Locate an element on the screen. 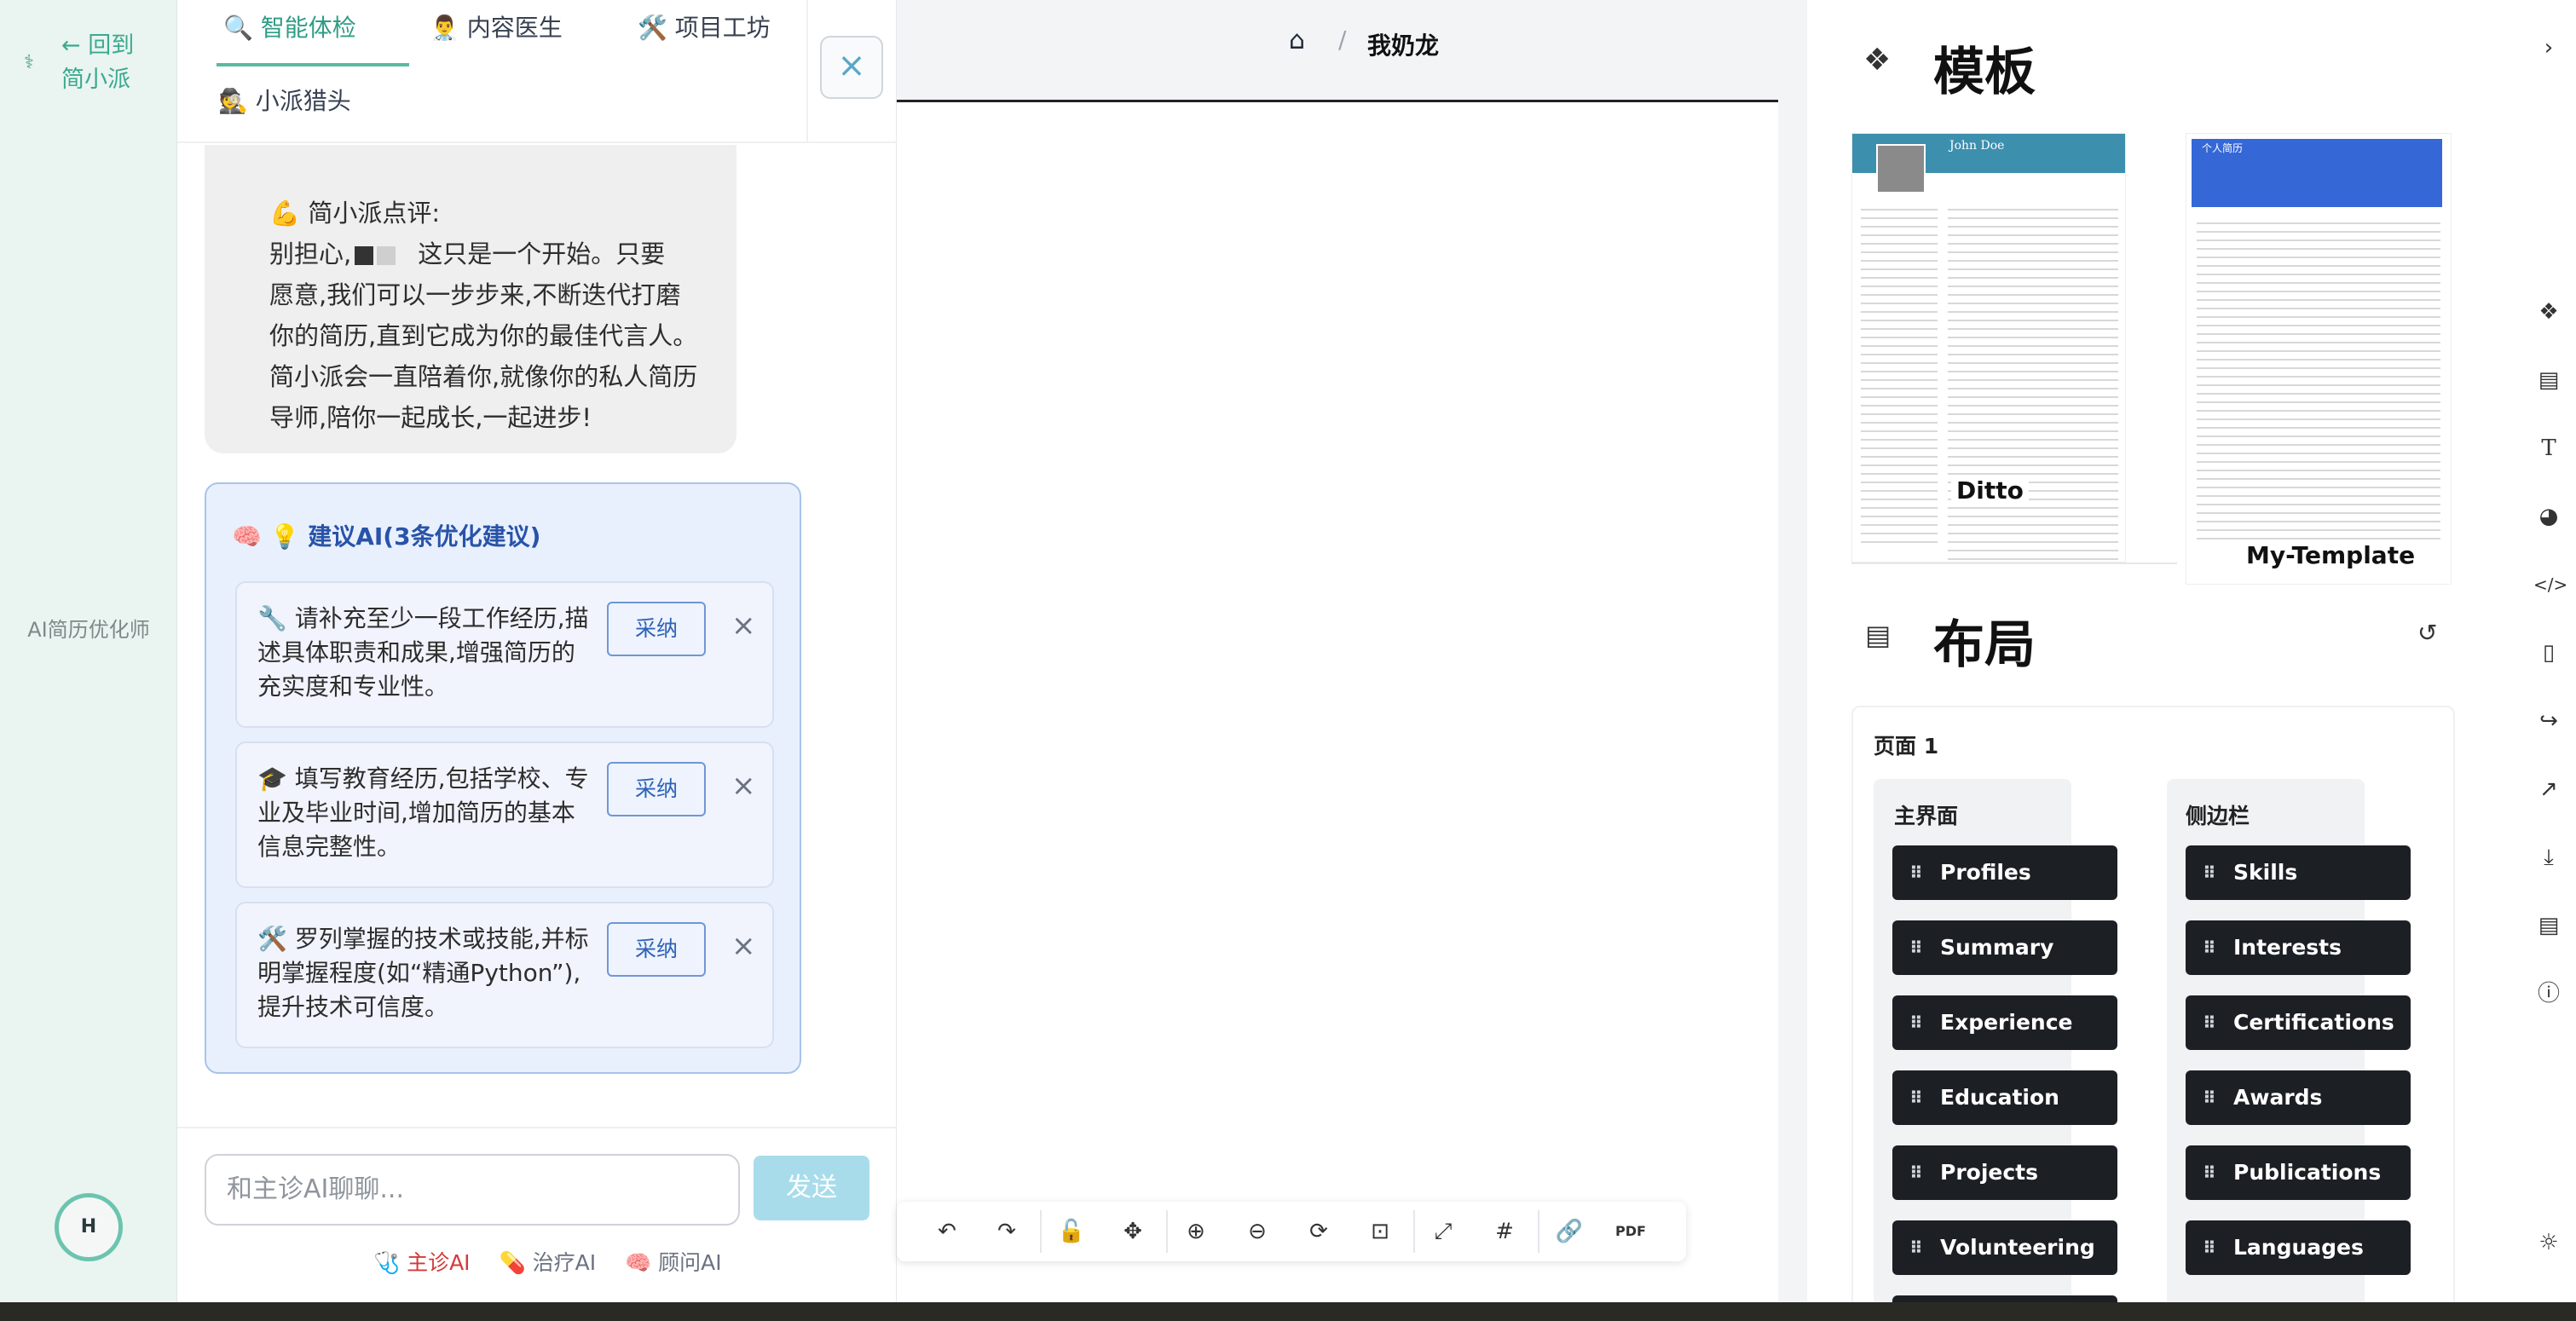 This screenshot has height=1321, width=2576. tab-content-doctor: 👨‍⚕️ 内容医生 is located at coordinates (496, 33).